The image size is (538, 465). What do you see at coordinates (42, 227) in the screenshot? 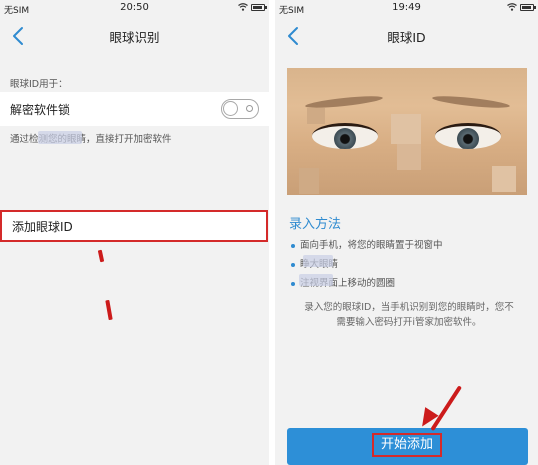
I see `add-eye-id-label: 添加眼球ID` at bounding box center [42, 227].